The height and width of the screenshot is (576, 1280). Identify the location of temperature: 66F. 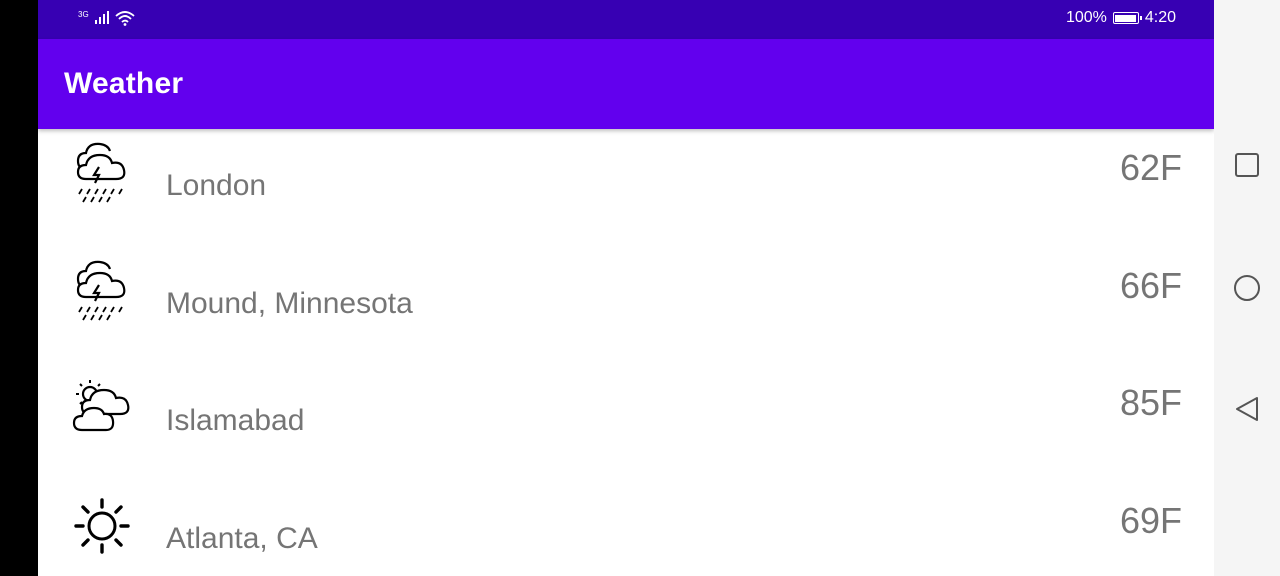
(1150, 285).